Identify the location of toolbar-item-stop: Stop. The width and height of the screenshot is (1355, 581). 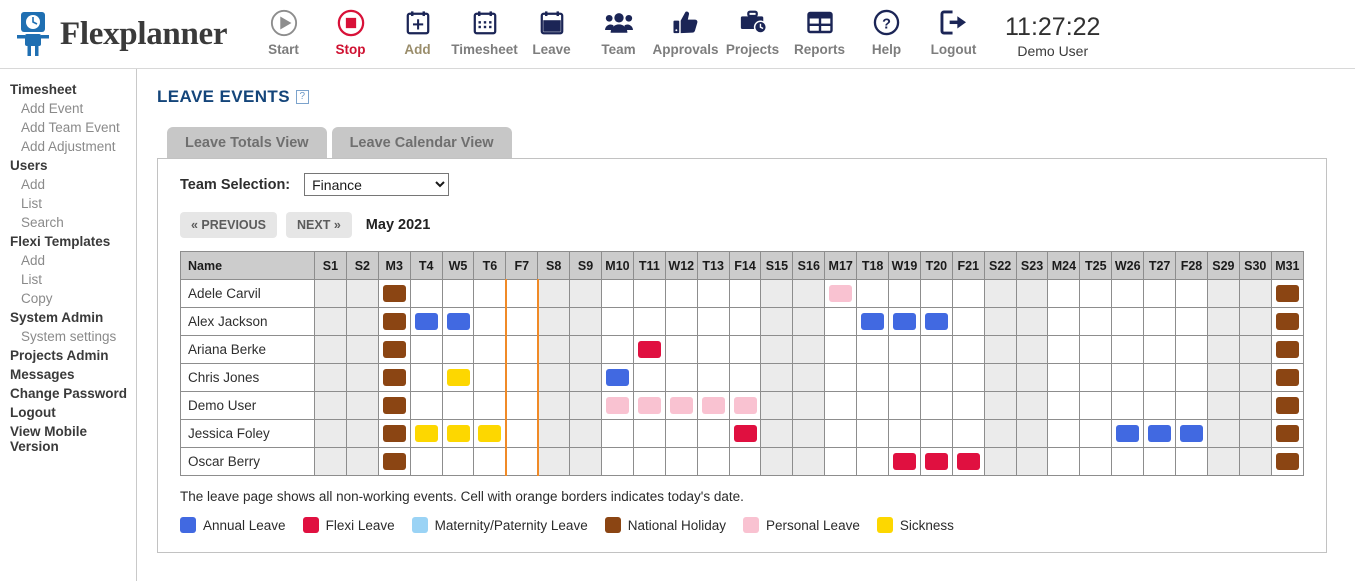
(350, 31).